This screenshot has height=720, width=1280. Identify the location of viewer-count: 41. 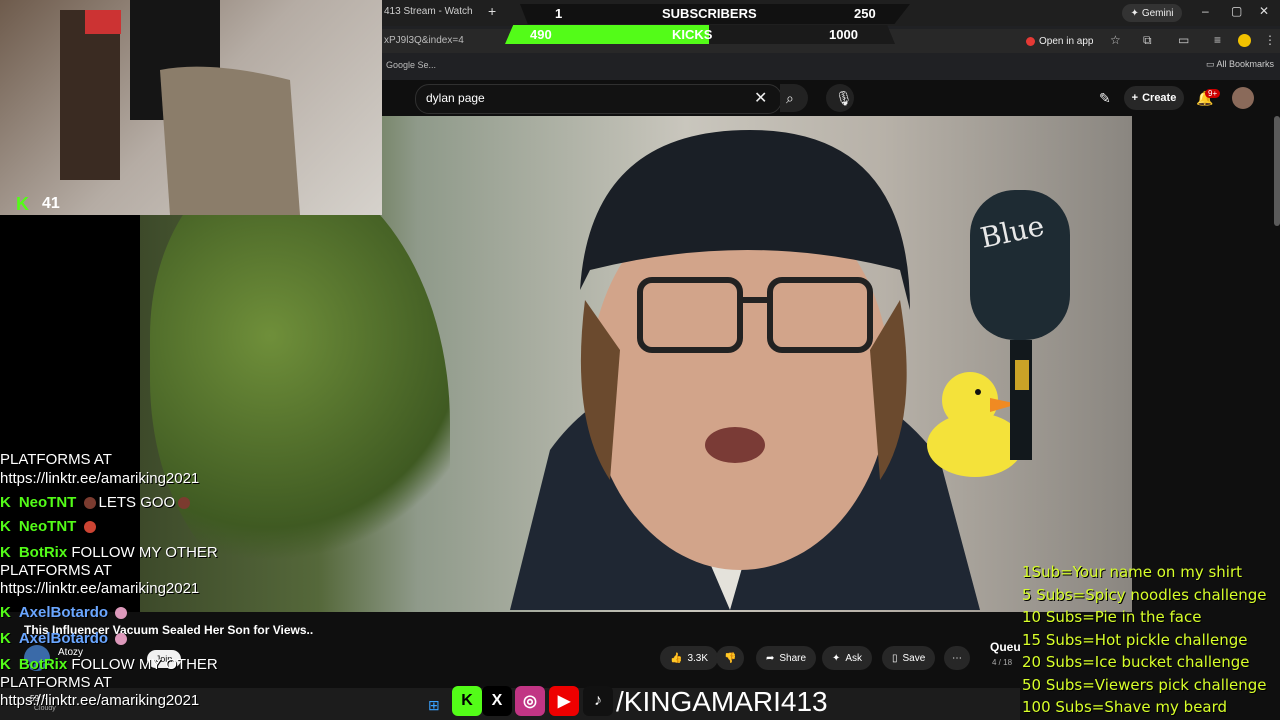
(51, 203).